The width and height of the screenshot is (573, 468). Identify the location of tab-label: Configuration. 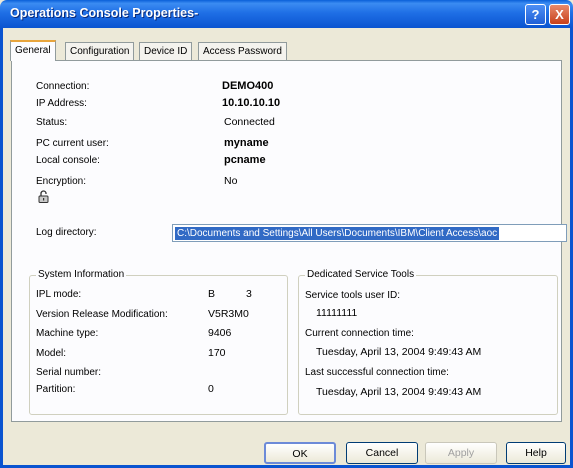
(100, 51).